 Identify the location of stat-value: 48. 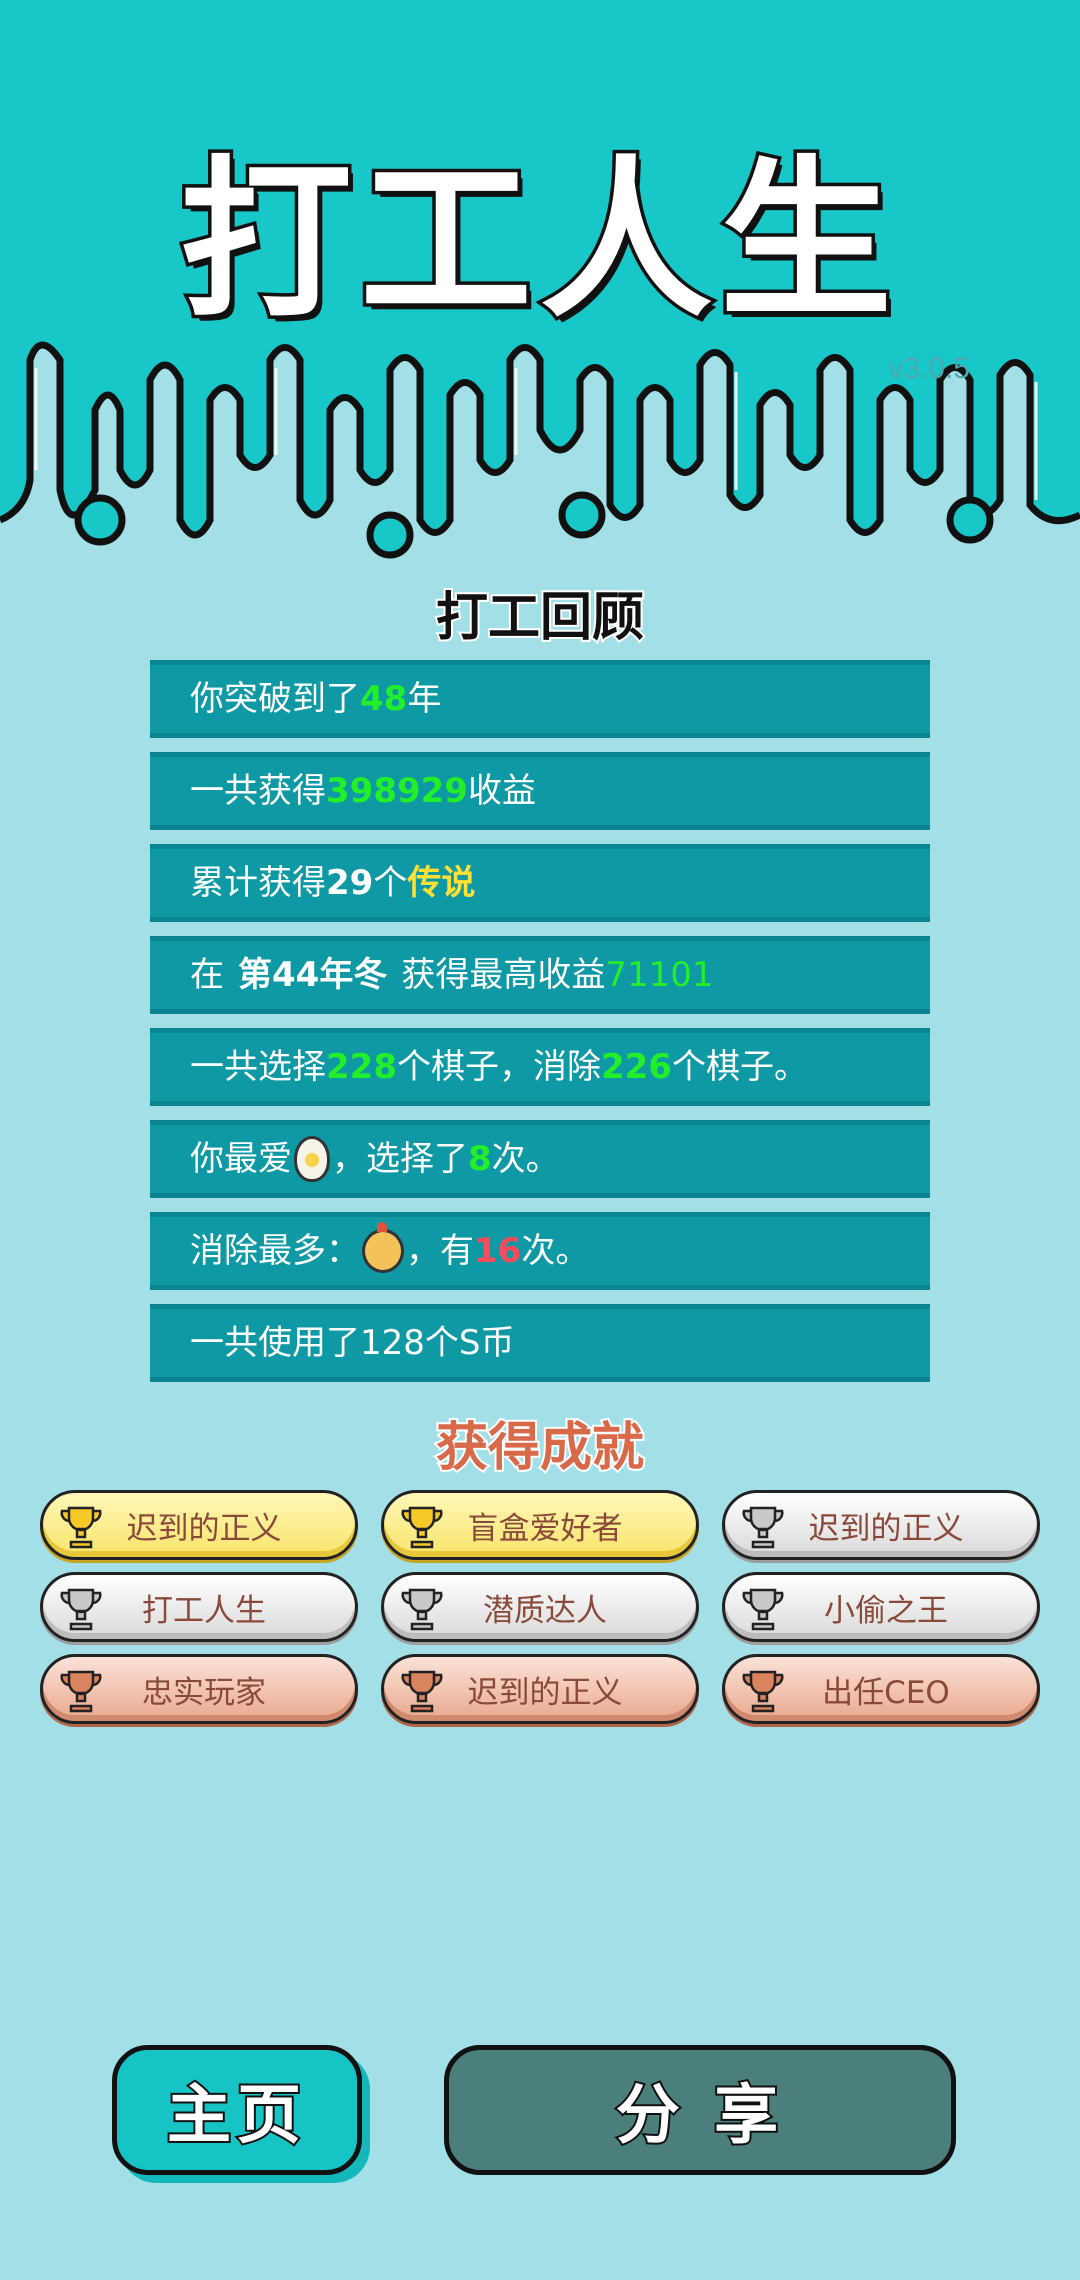
(384, 699).